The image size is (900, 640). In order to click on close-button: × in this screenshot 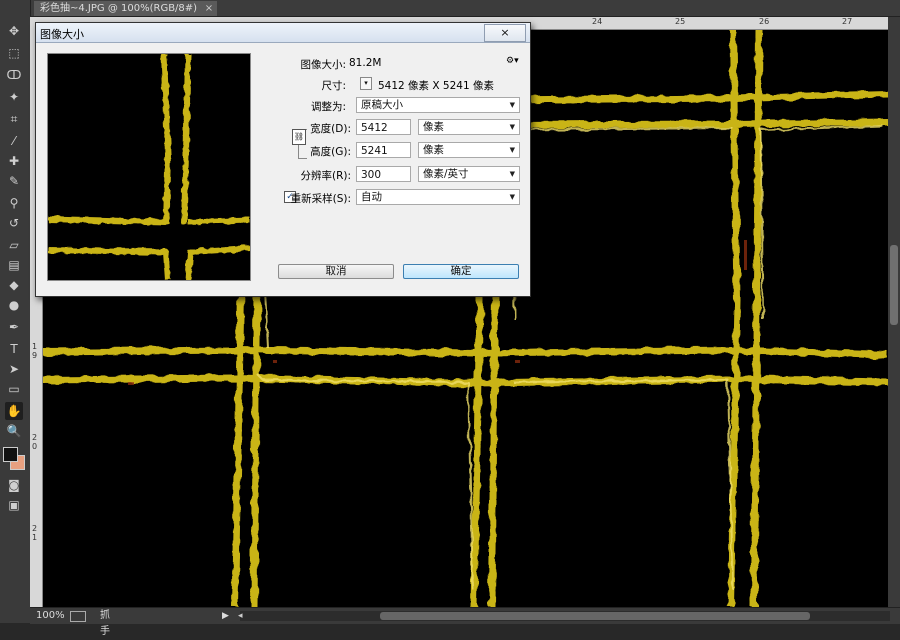, I will do `click(505, 33)`.